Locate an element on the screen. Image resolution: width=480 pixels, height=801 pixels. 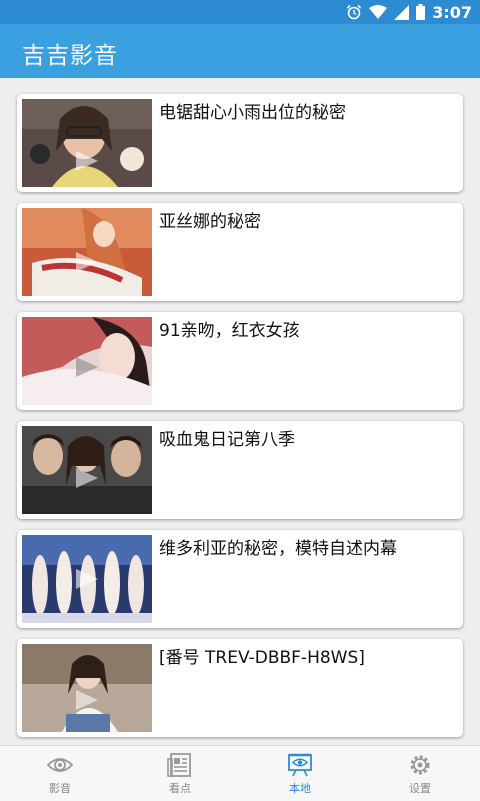
video-card: 维多利亚的秘密，模特自述内幕 is located at coordinates (240, 579).